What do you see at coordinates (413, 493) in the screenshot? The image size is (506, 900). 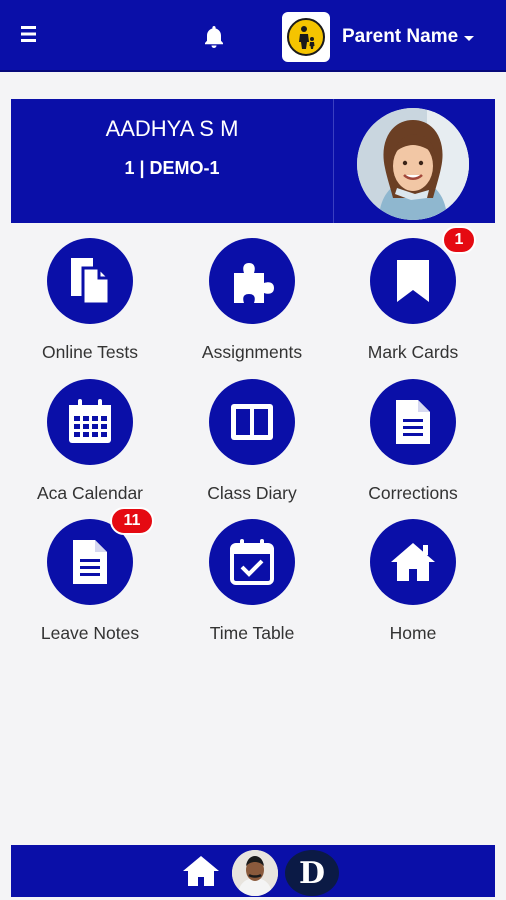 I see `tile-label: Corrections` at bounding box center [413, 493].